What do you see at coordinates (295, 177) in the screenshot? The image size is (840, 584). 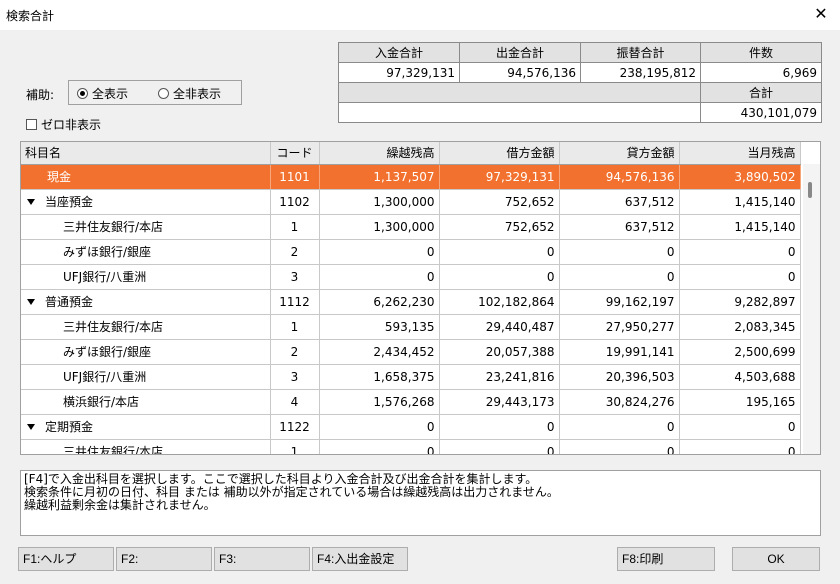 I see `cell-code: 1101` at bounding box center [295, 177].